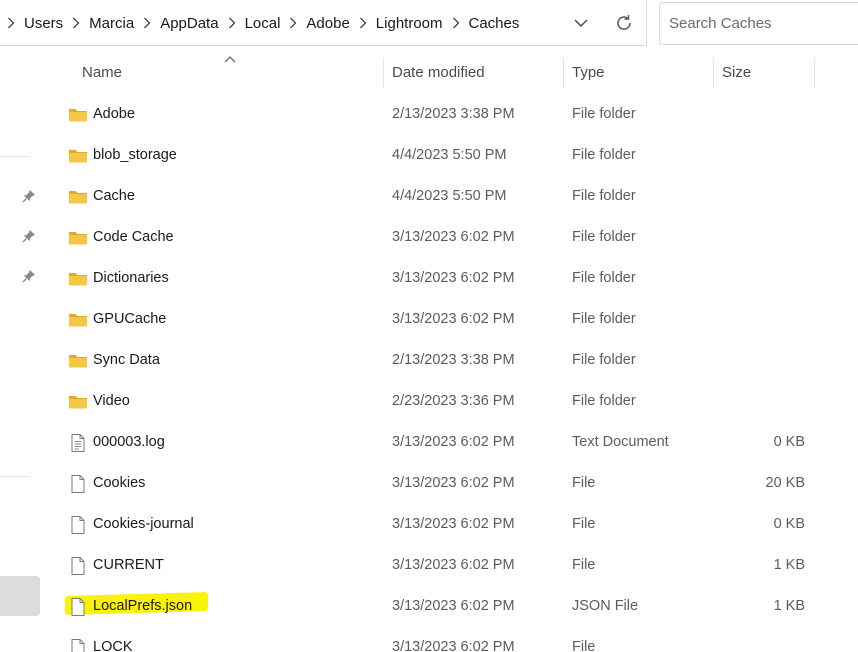 This screenshot has height=652, width=858. Describe the element at coordinates (263, 23) in the screenshot. I see `breadcrumb-item: Local` at that location.